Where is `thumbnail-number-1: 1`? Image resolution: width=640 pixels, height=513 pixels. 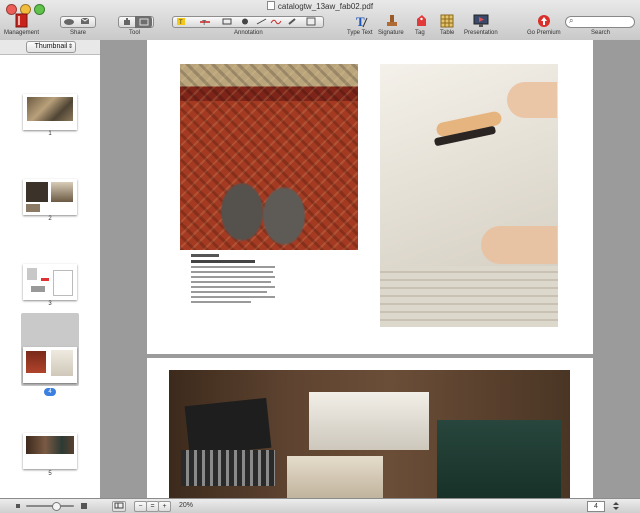 thumbnail-number-1: 1 is located at coordinates (50, 134).